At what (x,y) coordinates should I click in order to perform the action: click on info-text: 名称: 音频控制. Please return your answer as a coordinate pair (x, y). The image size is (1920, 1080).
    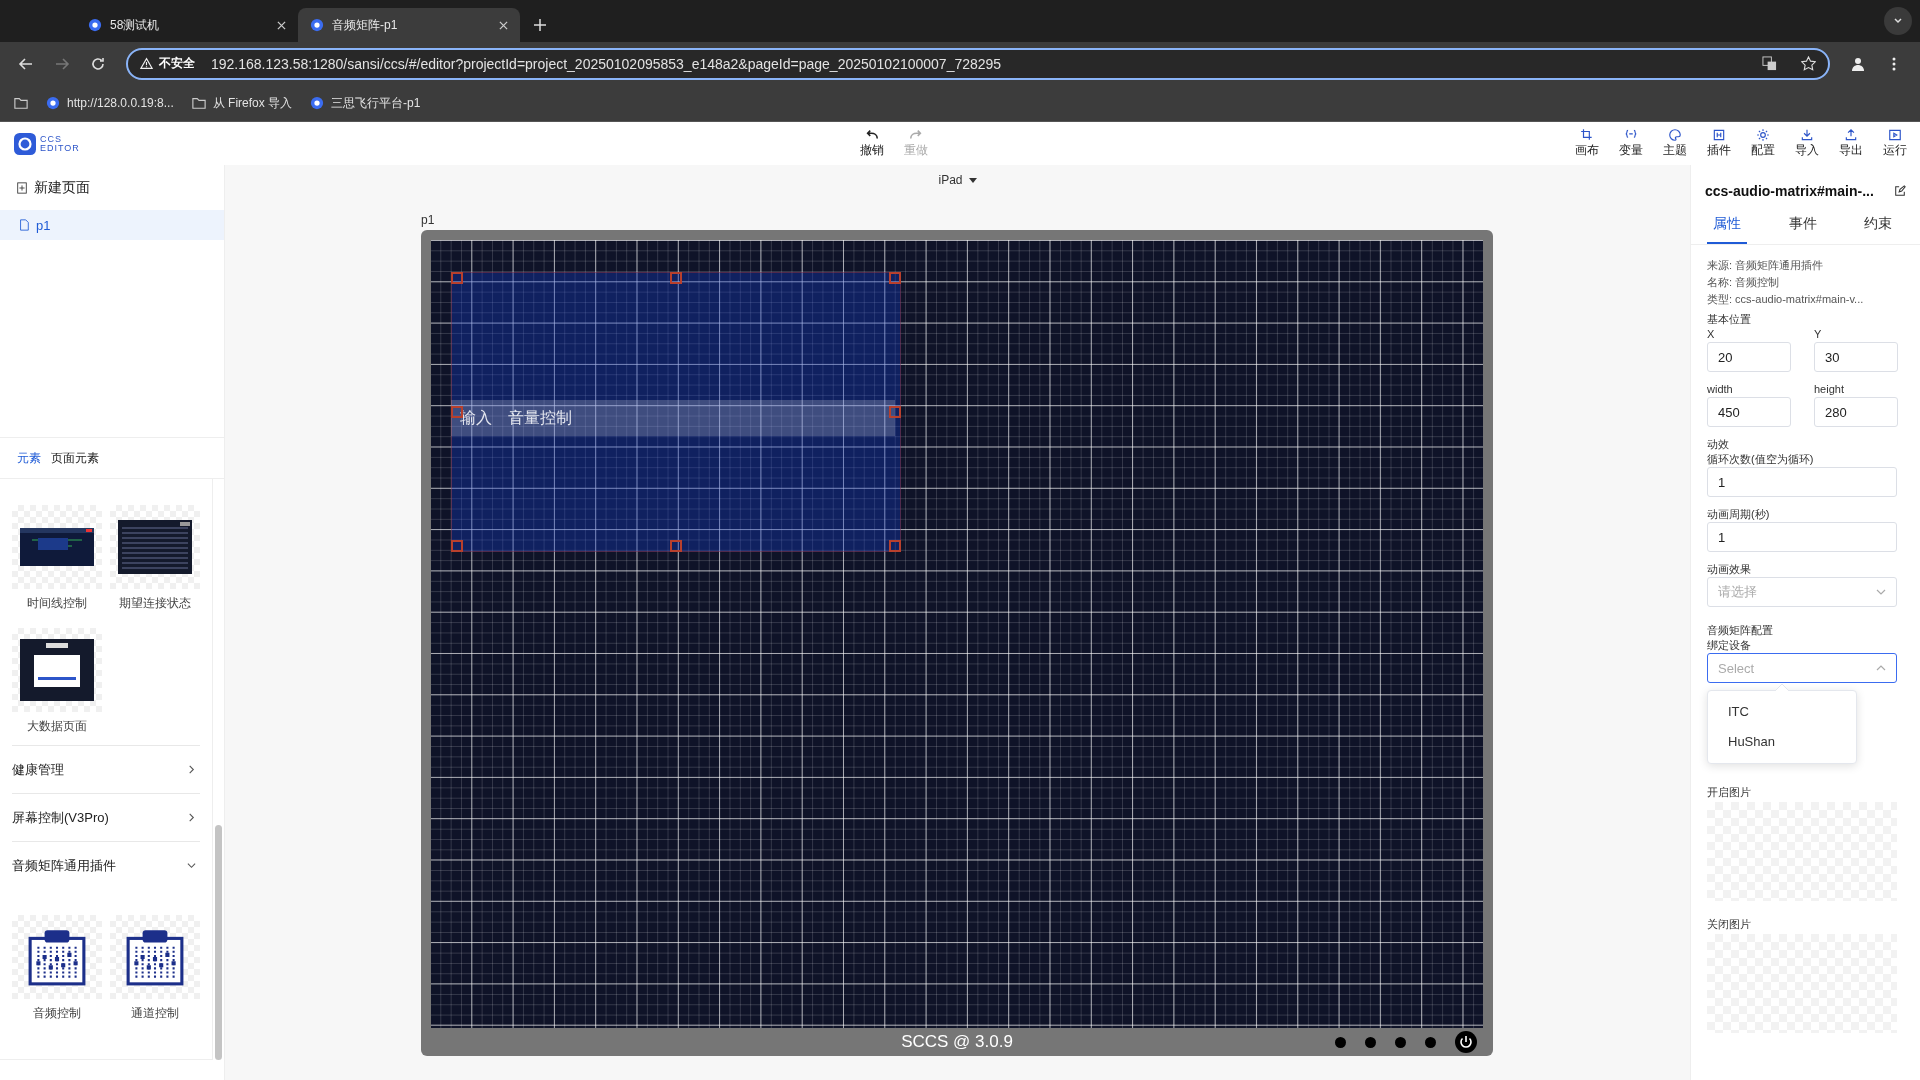
    Looking at the image, I should click on (1744, 282).